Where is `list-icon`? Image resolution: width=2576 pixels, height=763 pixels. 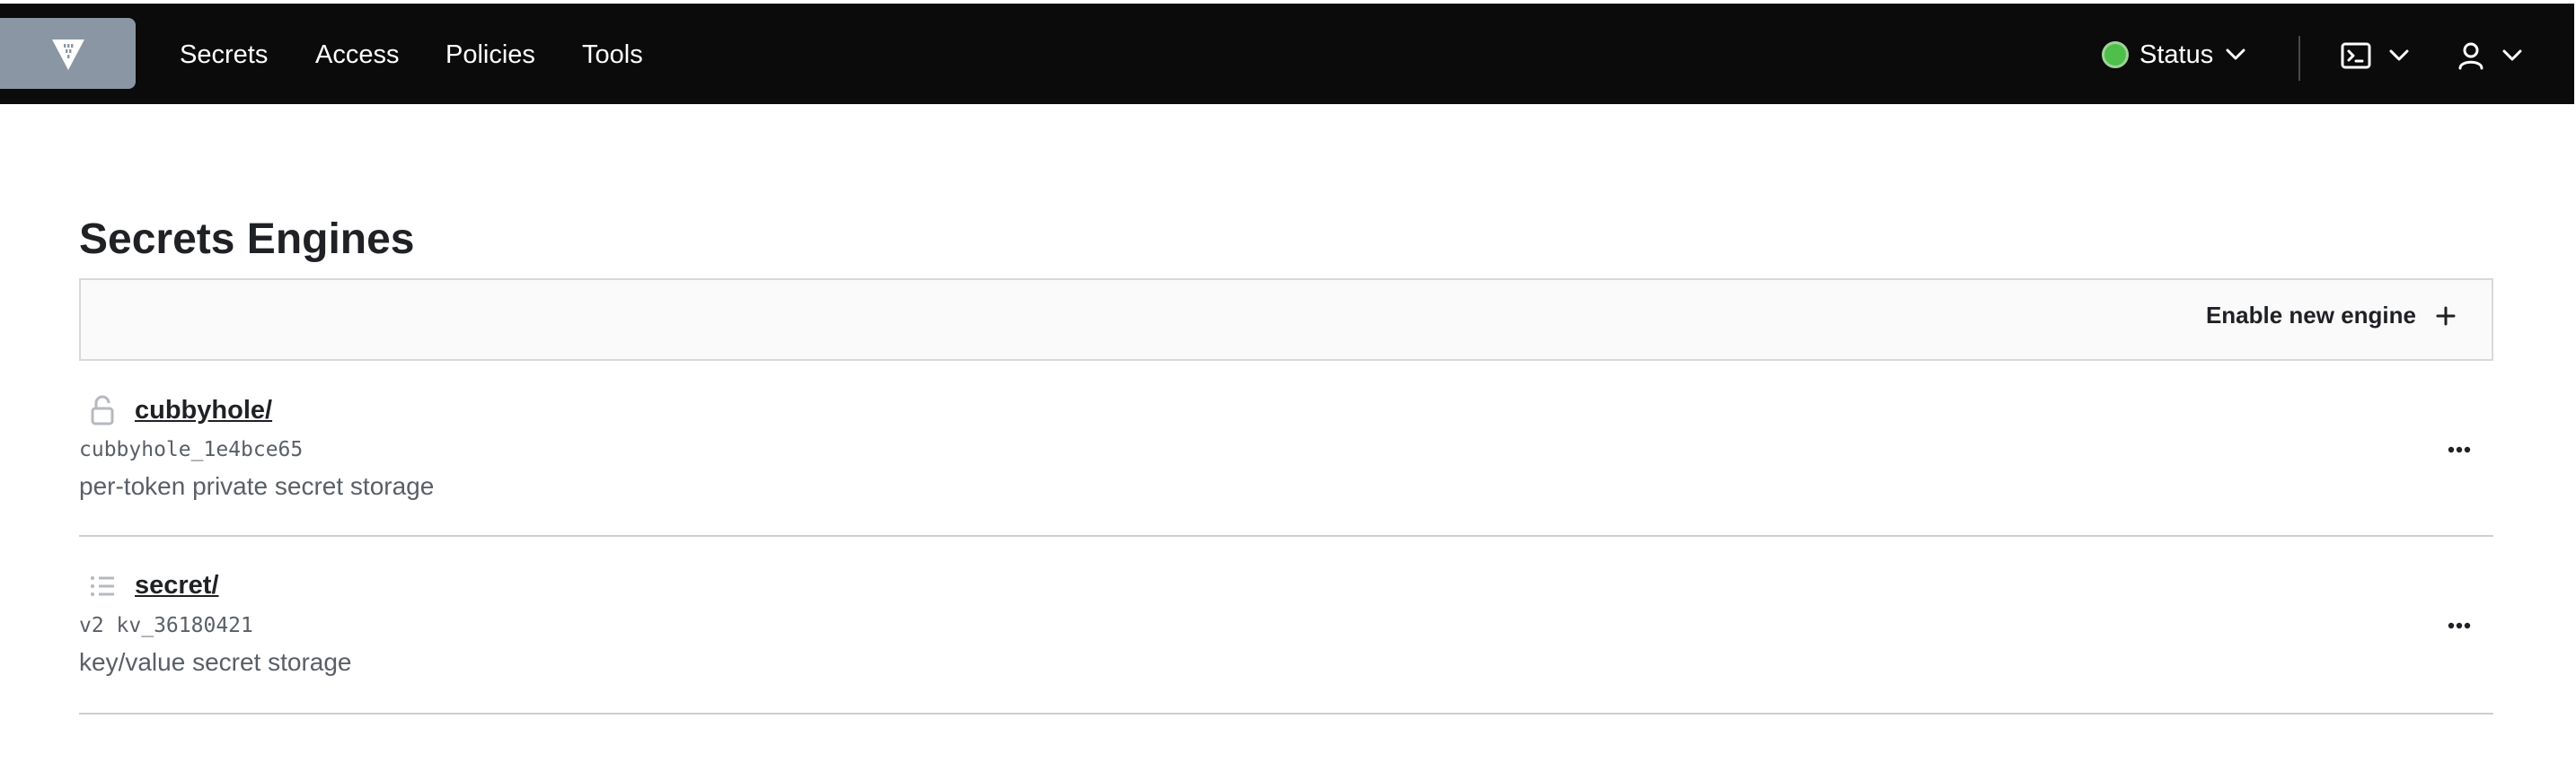
list-icon is located at coordinates (102, 586).